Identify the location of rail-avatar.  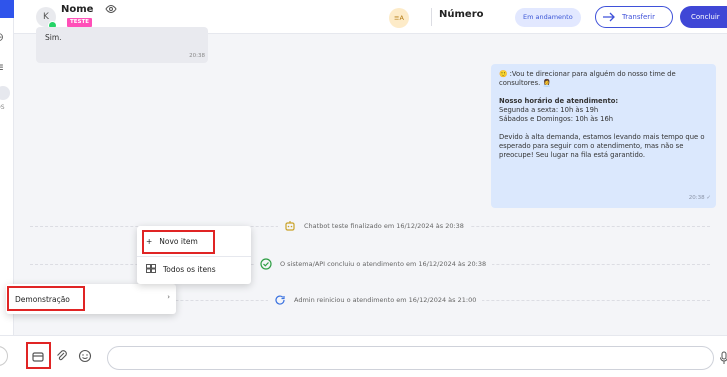
(5, 93).